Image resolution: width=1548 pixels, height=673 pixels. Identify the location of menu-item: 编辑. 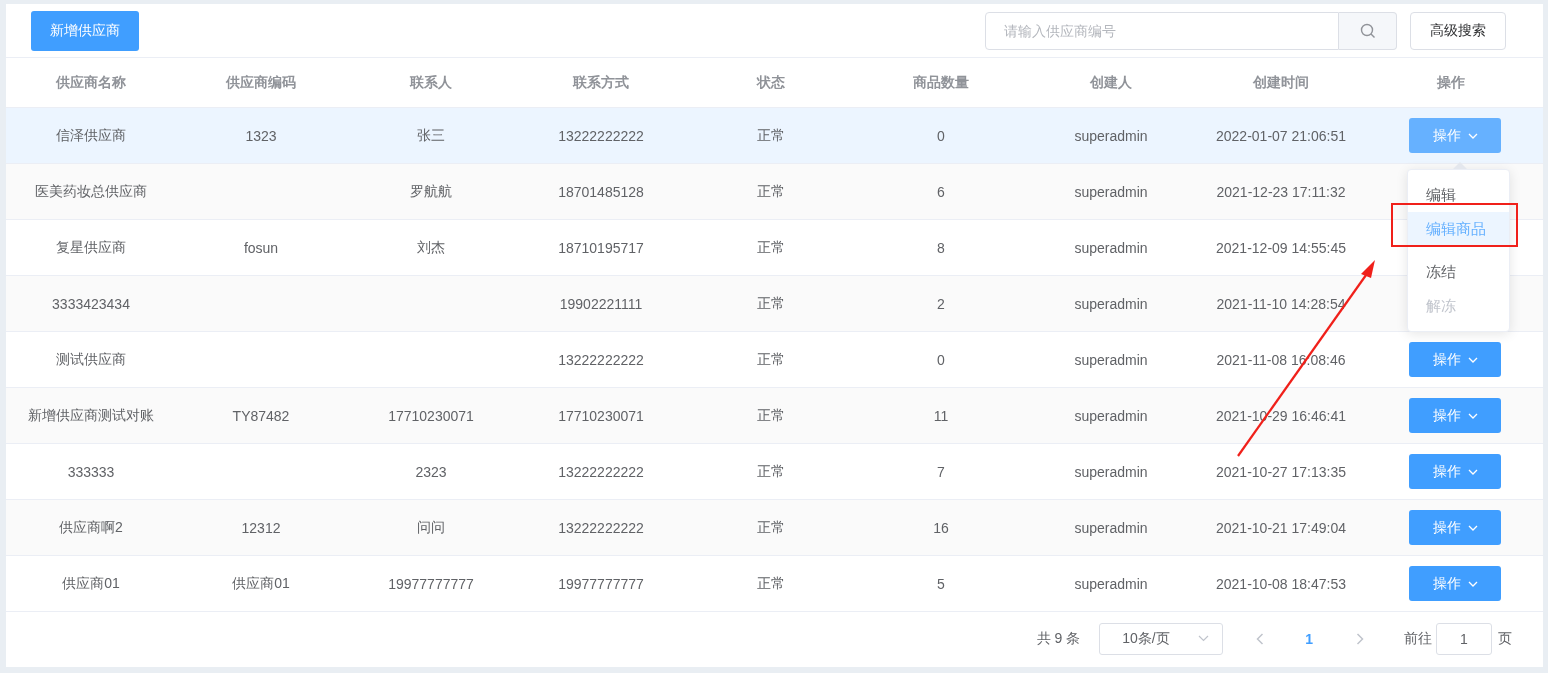
(1458, 195).